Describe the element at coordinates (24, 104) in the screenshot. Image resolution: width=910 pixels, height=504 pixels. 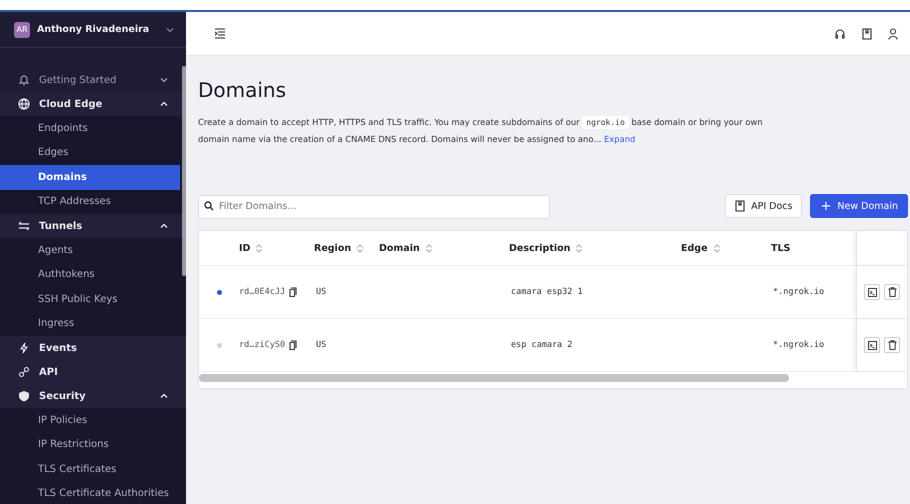
I see `globe-icon` at that location.